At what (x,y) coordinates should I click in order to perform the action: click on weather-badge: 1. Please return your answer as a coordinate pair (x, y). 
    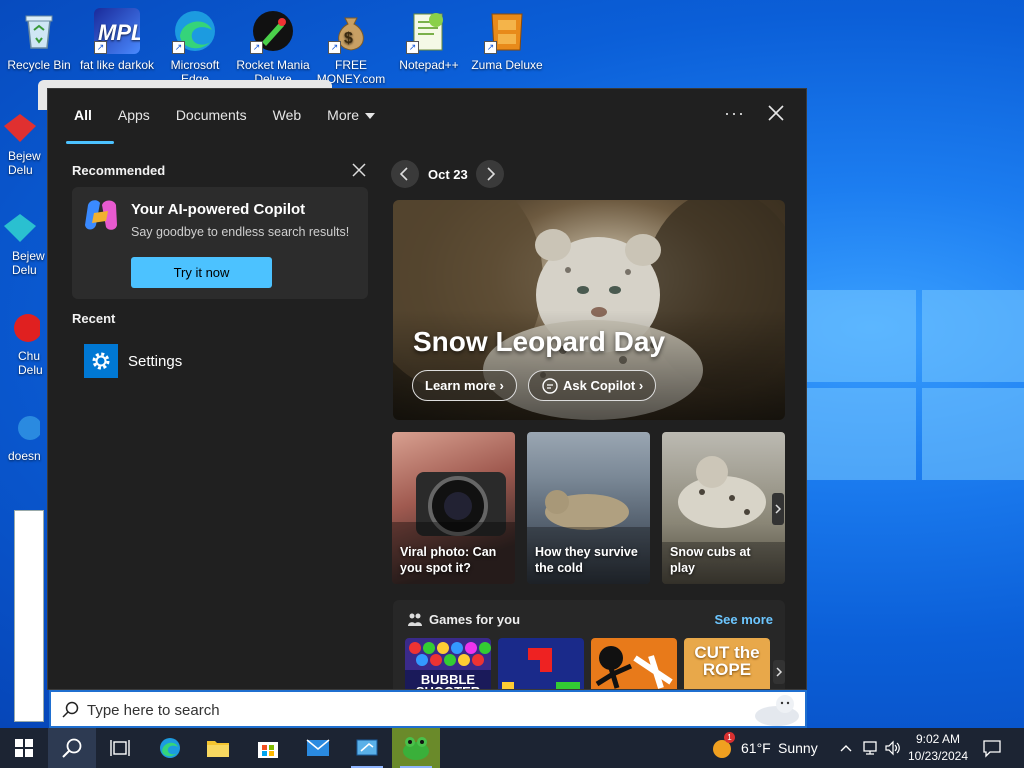
    Looking at the image, I should click on (729, 737).